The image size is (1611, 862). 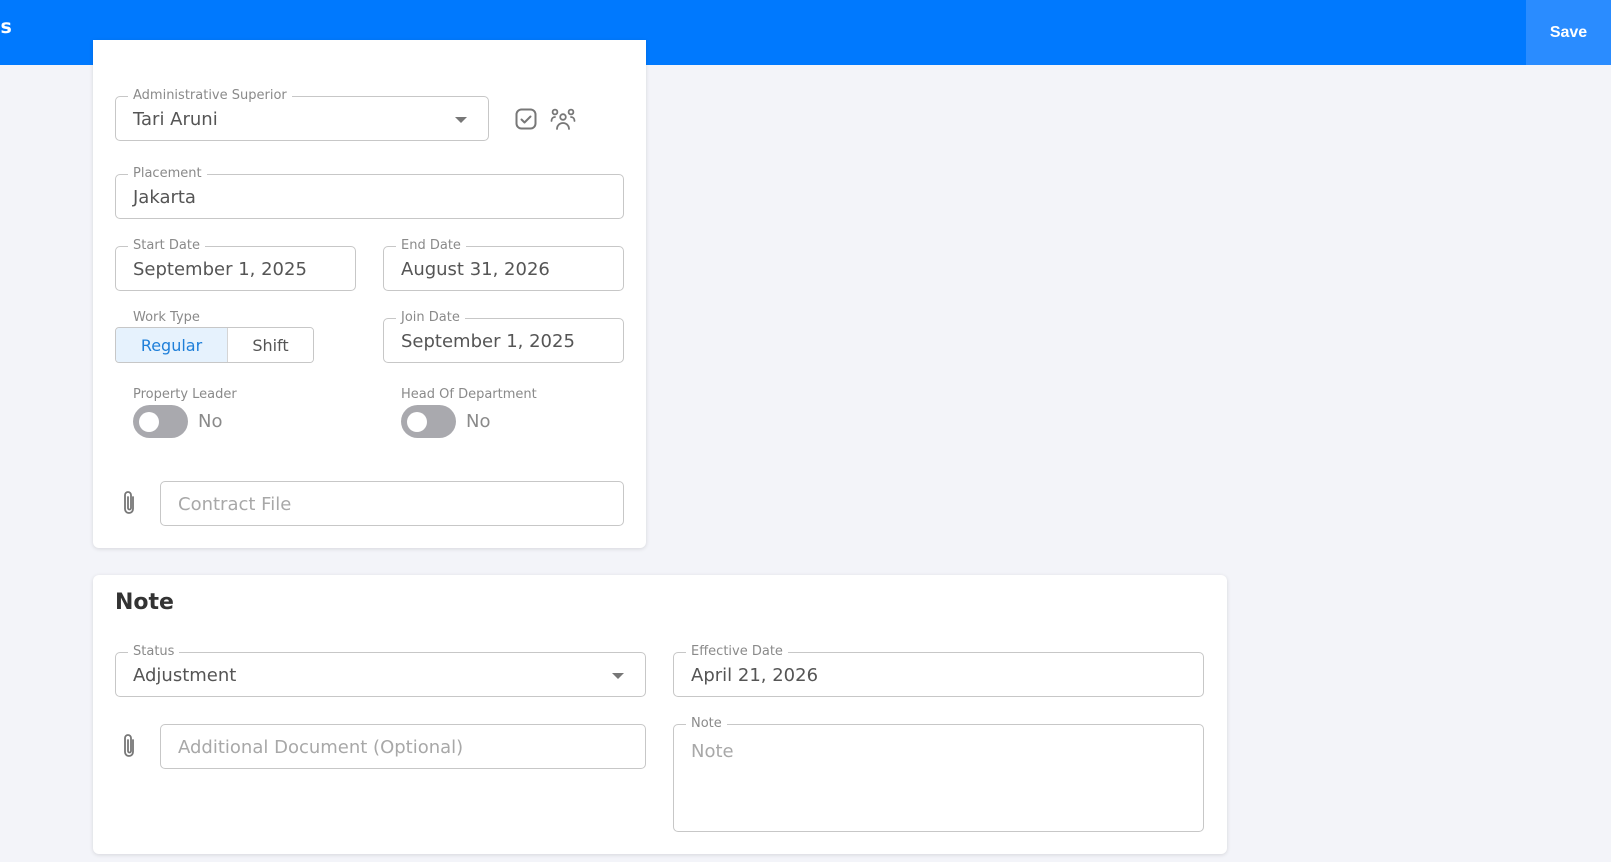 I want to click on work-type-toggle-group: Regular Shift, so click(x=214, y=345).